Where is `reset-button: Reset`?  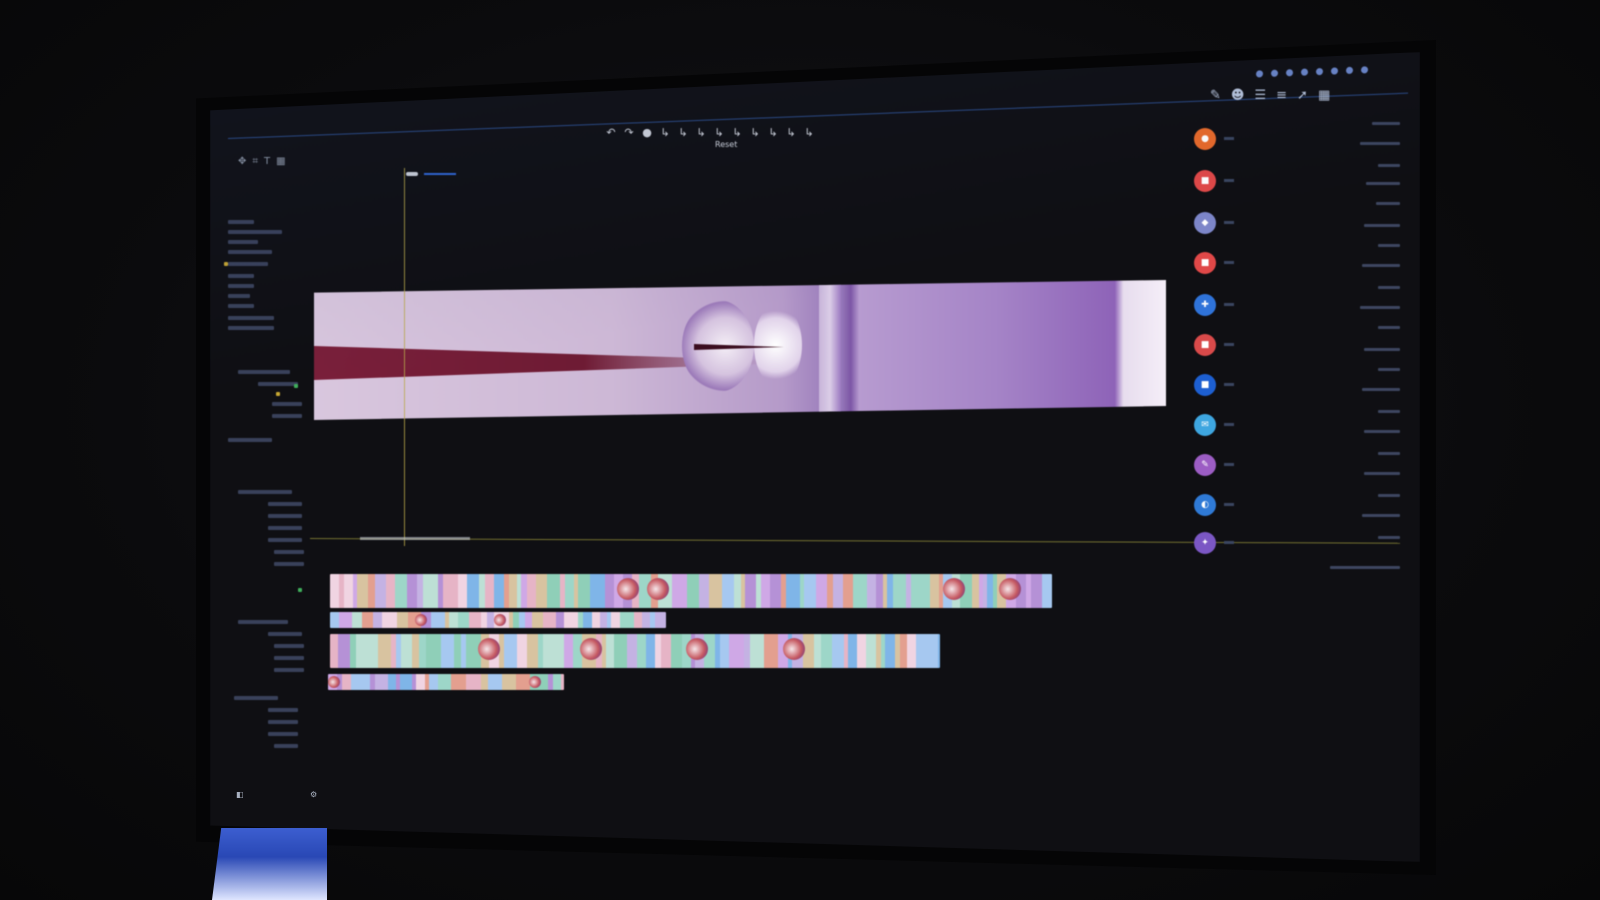 reset-button: Reset is located at coordinates (726, 144).